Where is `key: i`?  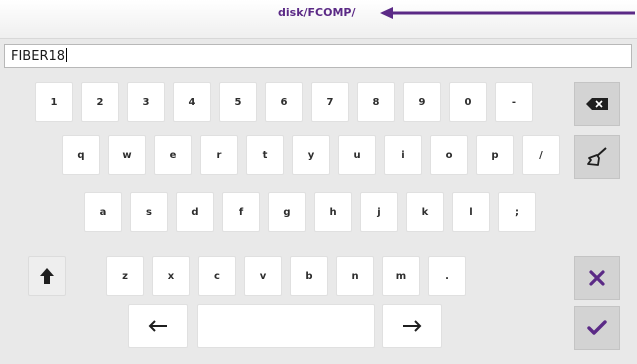
key: i is located at coordinates (403, 155).